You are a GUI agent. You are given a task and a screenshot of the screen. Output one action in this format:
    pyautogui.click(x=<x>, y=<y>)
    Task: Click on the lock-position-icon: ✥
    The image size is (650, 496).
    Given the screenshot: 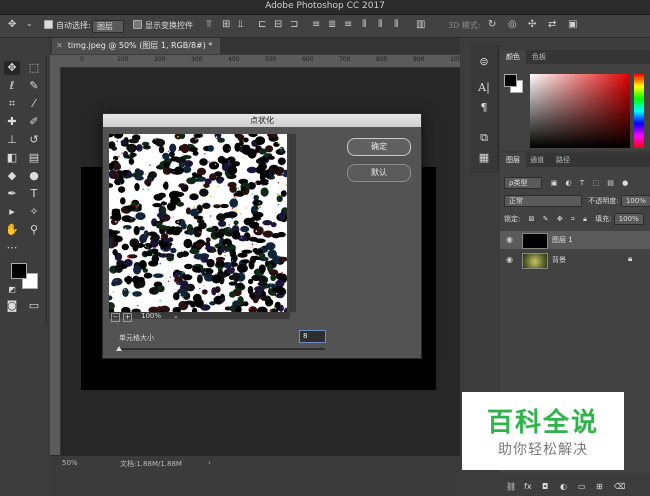 What is the action you would take?
    pyautogui.click(x=560, y=219)
    